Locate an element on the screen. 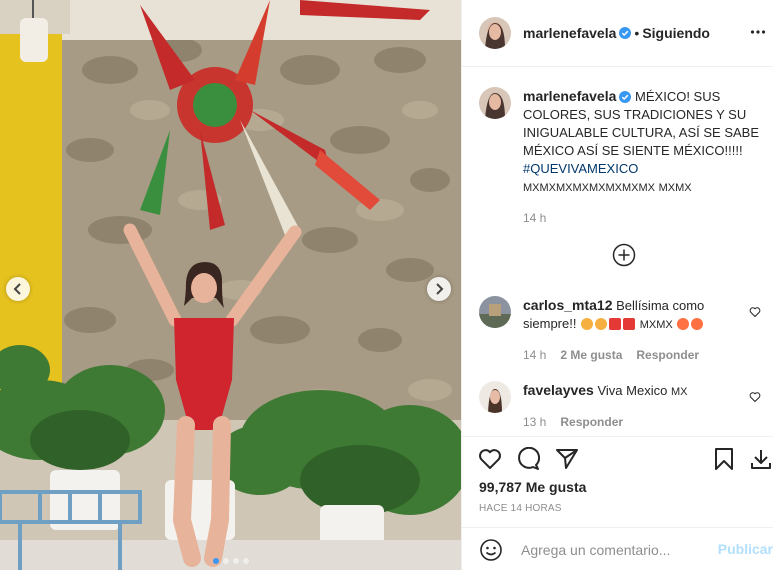 This screenshot has width=773, height=571. comment-trailing: MXMX is located at coordinates (656, 325).